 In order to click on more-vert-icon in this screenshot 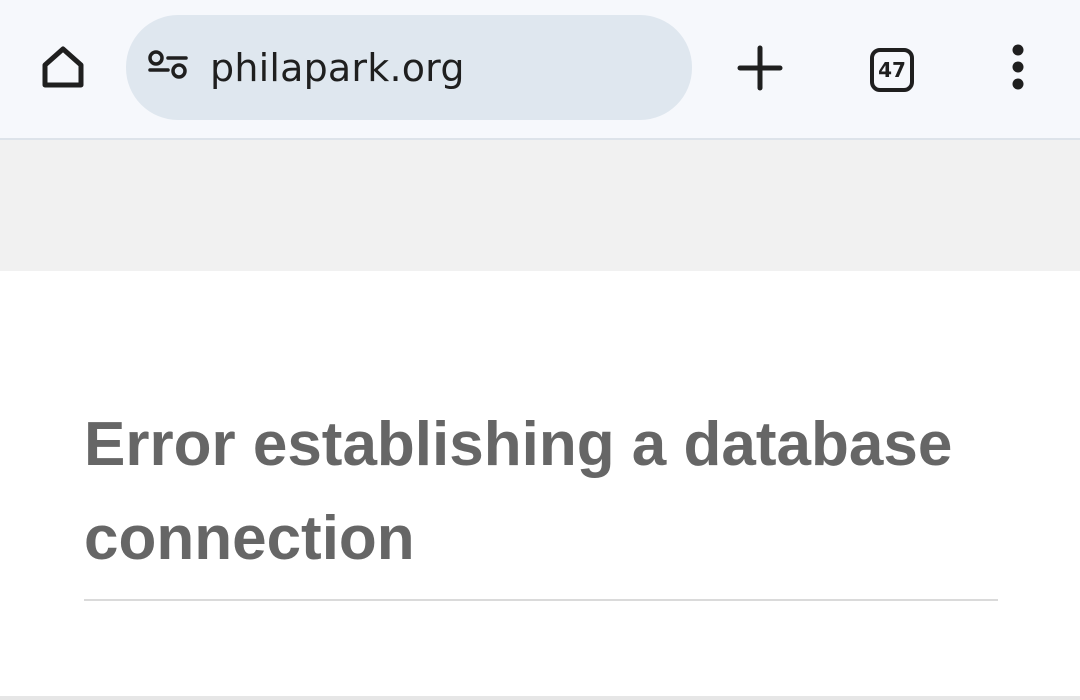, I will do `click(1018, 69)`.